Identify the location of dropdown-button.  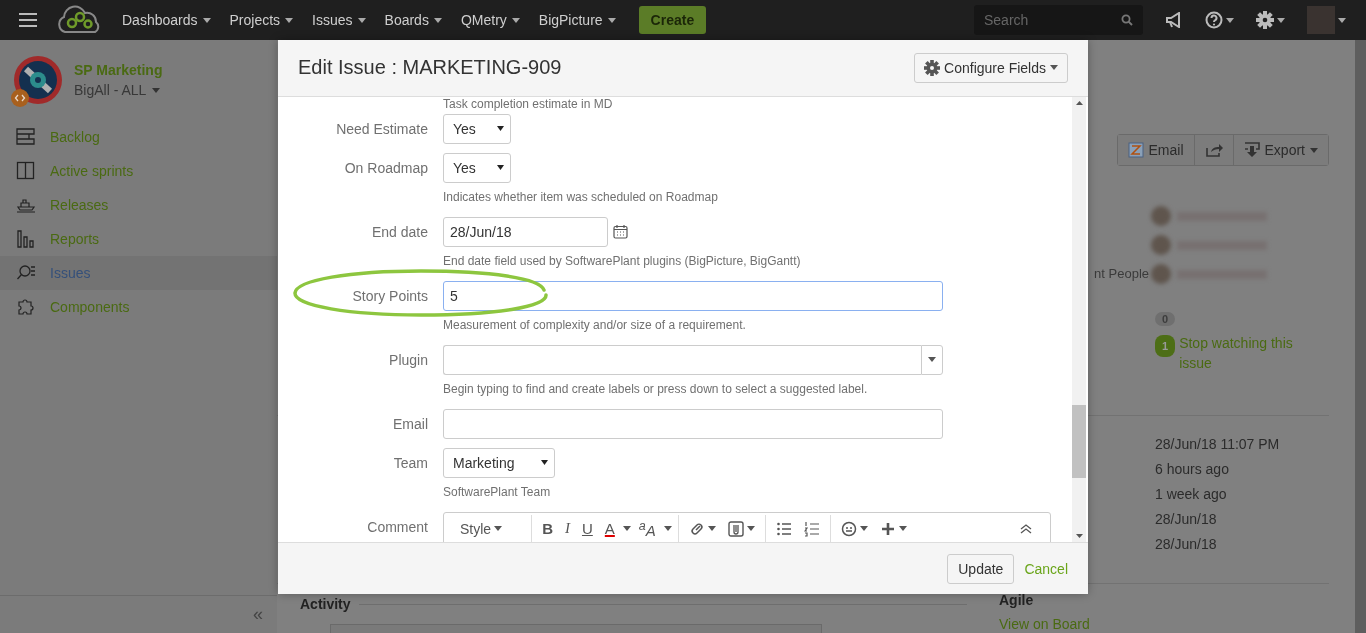
(932, 359).